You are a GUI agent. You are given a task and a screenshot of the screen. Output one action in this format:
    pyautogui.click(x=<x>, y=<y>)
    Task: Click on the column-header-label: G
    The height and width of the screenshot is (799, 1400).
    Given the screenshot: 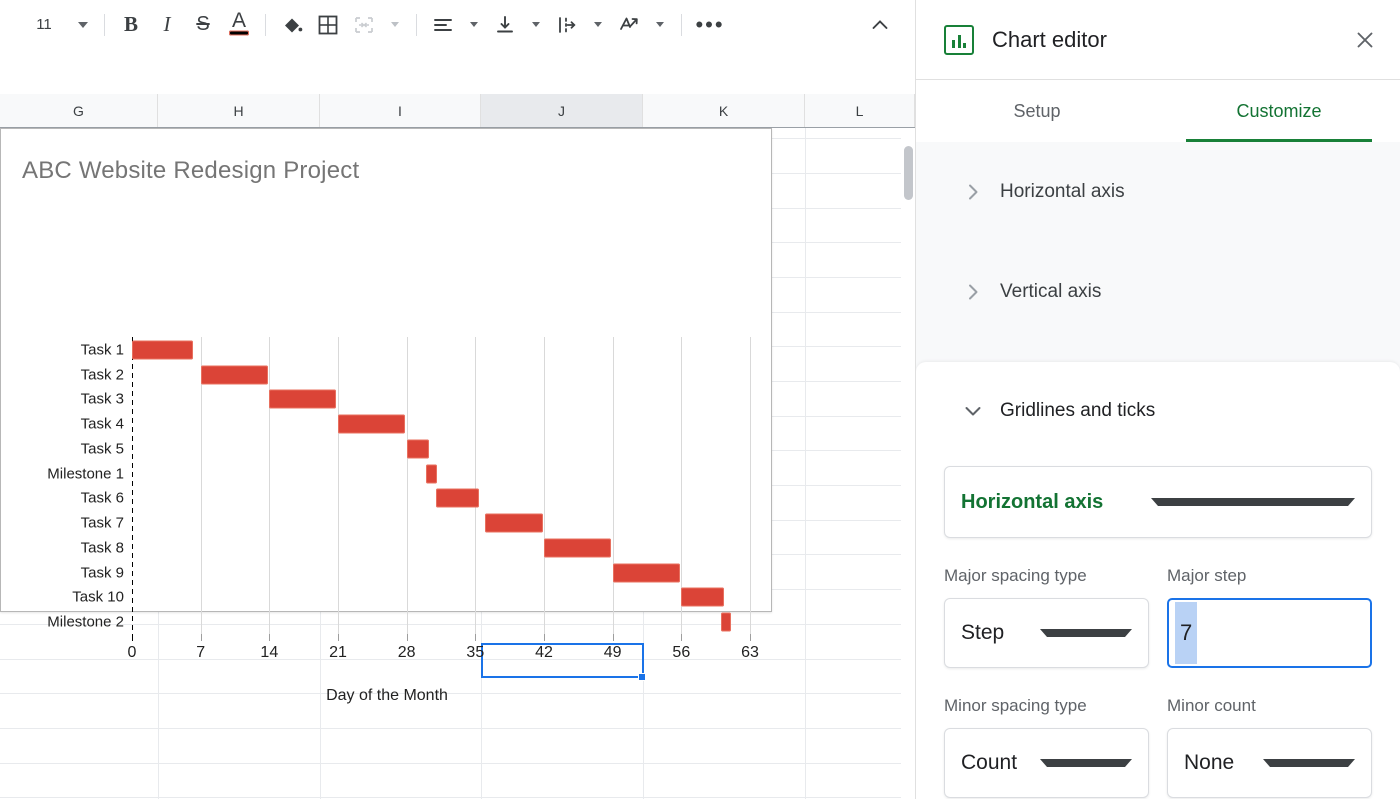 What is the action you would take?
    pyautogui.click(x=78, y=110)
    